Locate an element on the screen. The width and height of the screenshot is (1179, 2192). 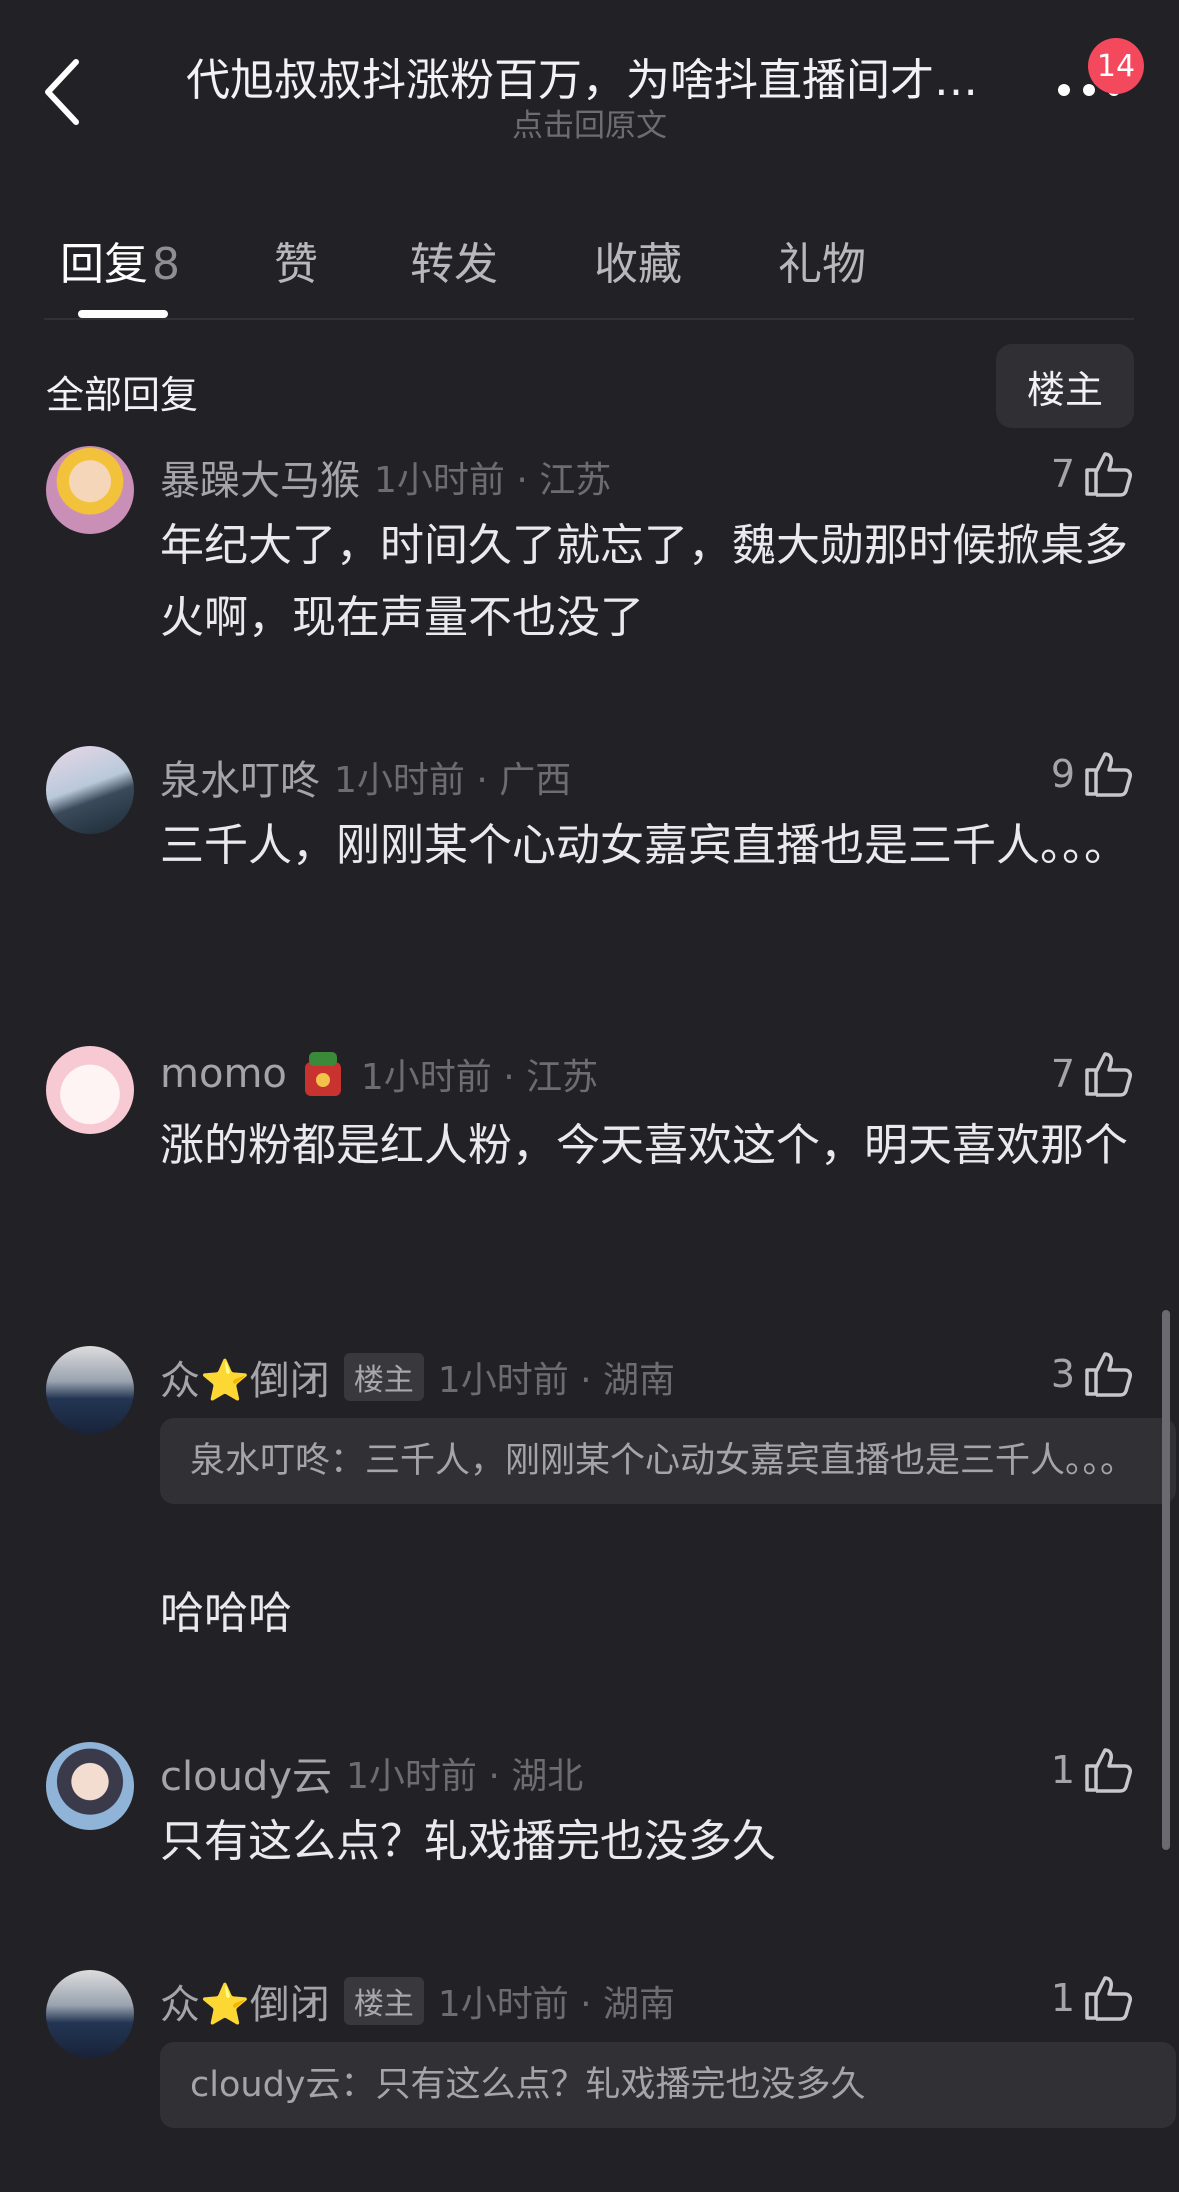
quoted-comment: cloudy云：只有这么点？轧戏播完也没多久 is located at coordinates (668, 2085).